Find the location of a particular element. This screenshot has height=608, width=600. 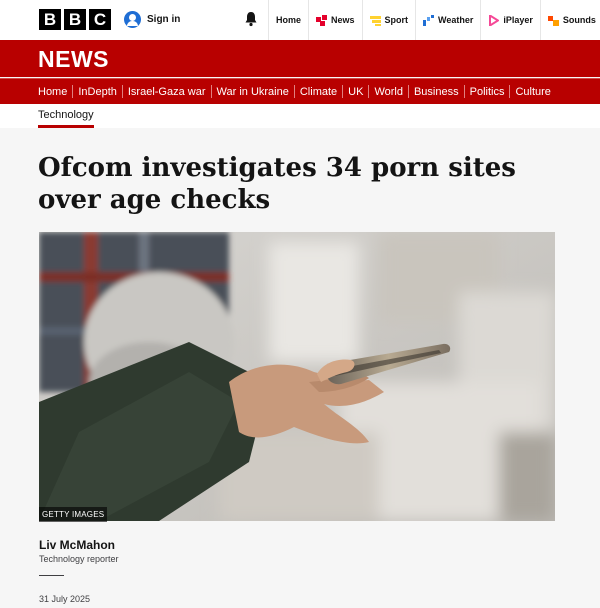

image-credit: GETTY IMAGES is located at coordinates (73, 514).